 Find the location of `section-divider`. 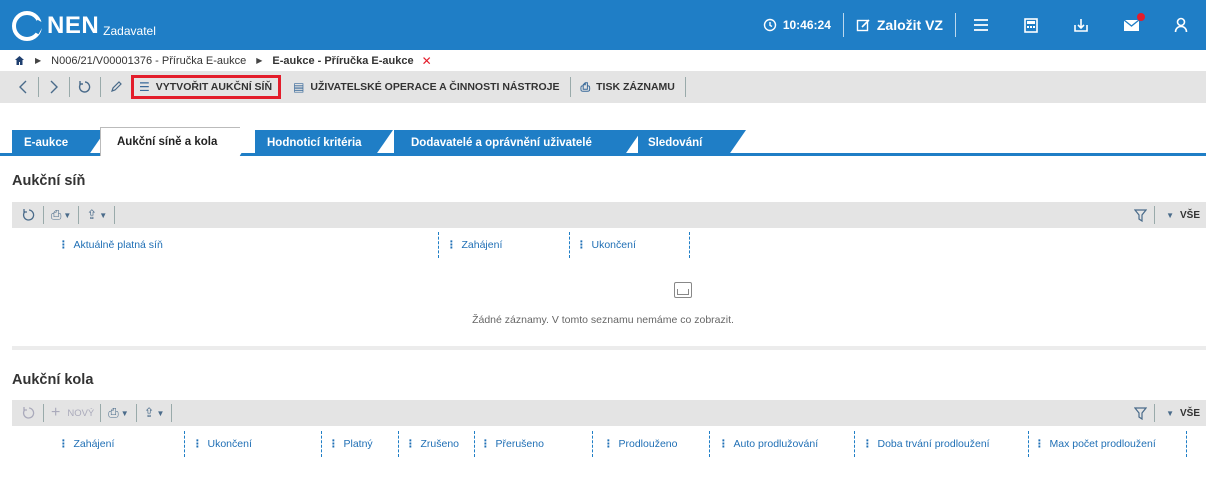

section-divider is located at coordinates (609, 348).